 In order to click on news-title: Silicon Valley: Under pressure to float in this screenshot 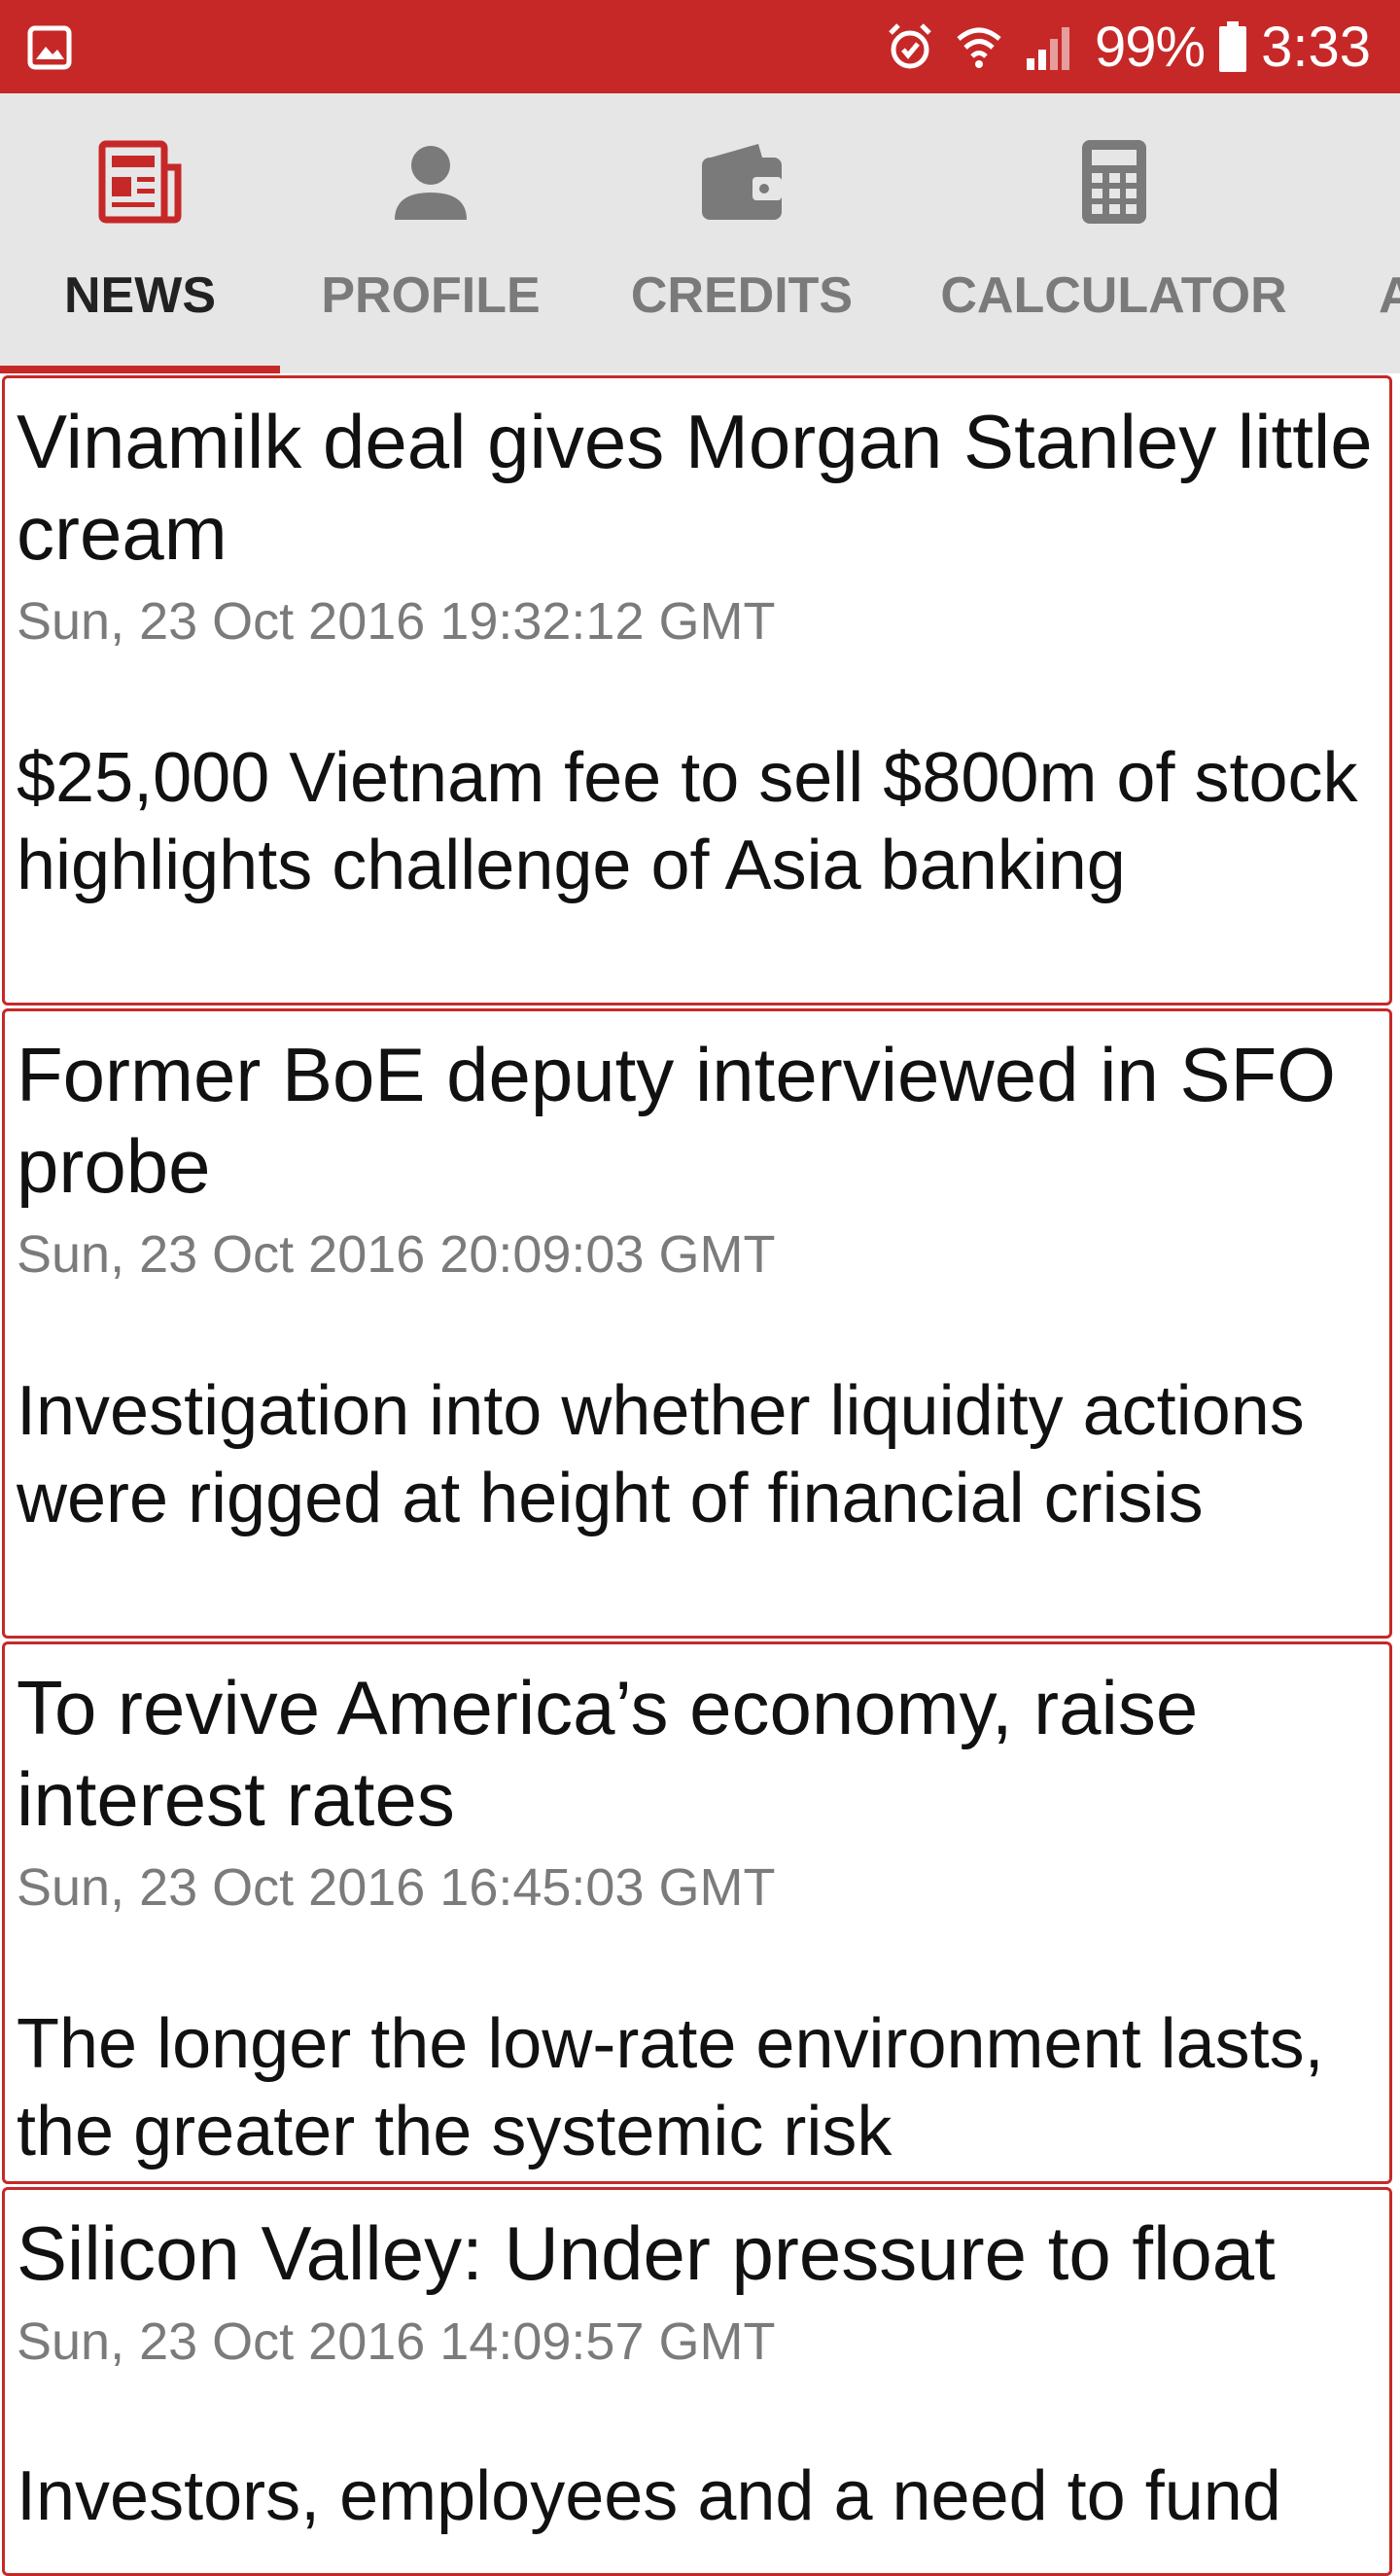, I will do `click(646, 2253)`.